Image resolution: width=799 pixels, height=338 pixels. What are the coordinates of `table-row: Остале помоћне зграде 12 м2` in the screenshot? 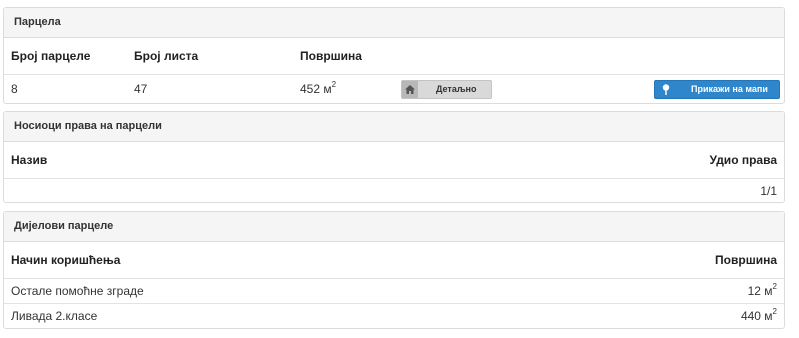 It's located at (394, 291).